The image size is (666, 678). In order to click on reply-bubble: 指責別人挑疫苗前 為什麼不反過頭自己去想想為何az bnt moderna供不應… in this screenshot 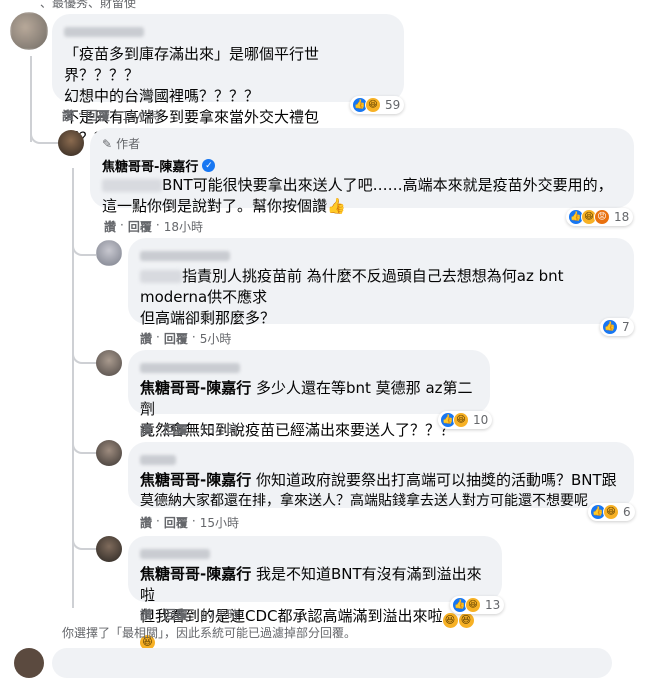, I will do `click(381, 282)`.